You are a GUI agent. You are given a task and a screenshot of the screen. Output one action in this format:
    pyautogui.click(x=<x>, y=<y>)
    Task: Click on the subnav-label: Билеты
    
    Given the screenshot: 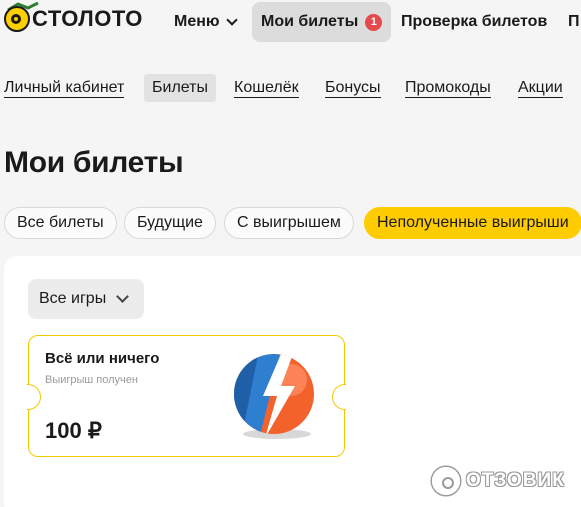 What is the action you would take?
    pyautogui.click(x=180, y=87)
    